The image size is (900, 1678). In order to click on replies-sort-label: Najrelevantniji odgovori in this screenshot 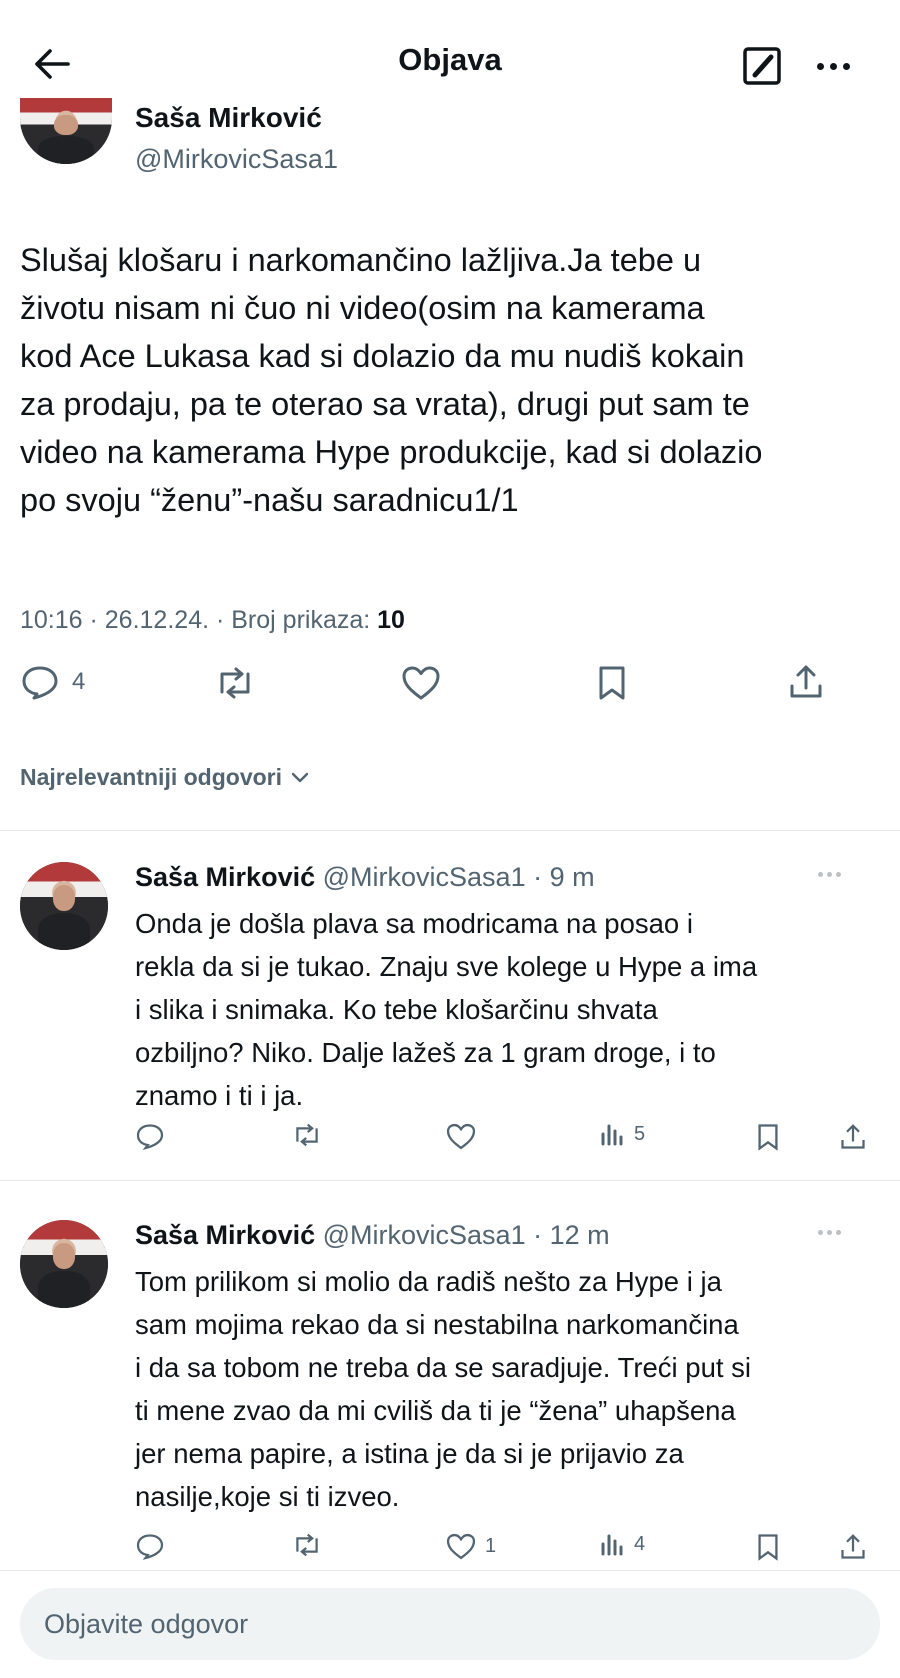, I will do `click(151, 777)`.